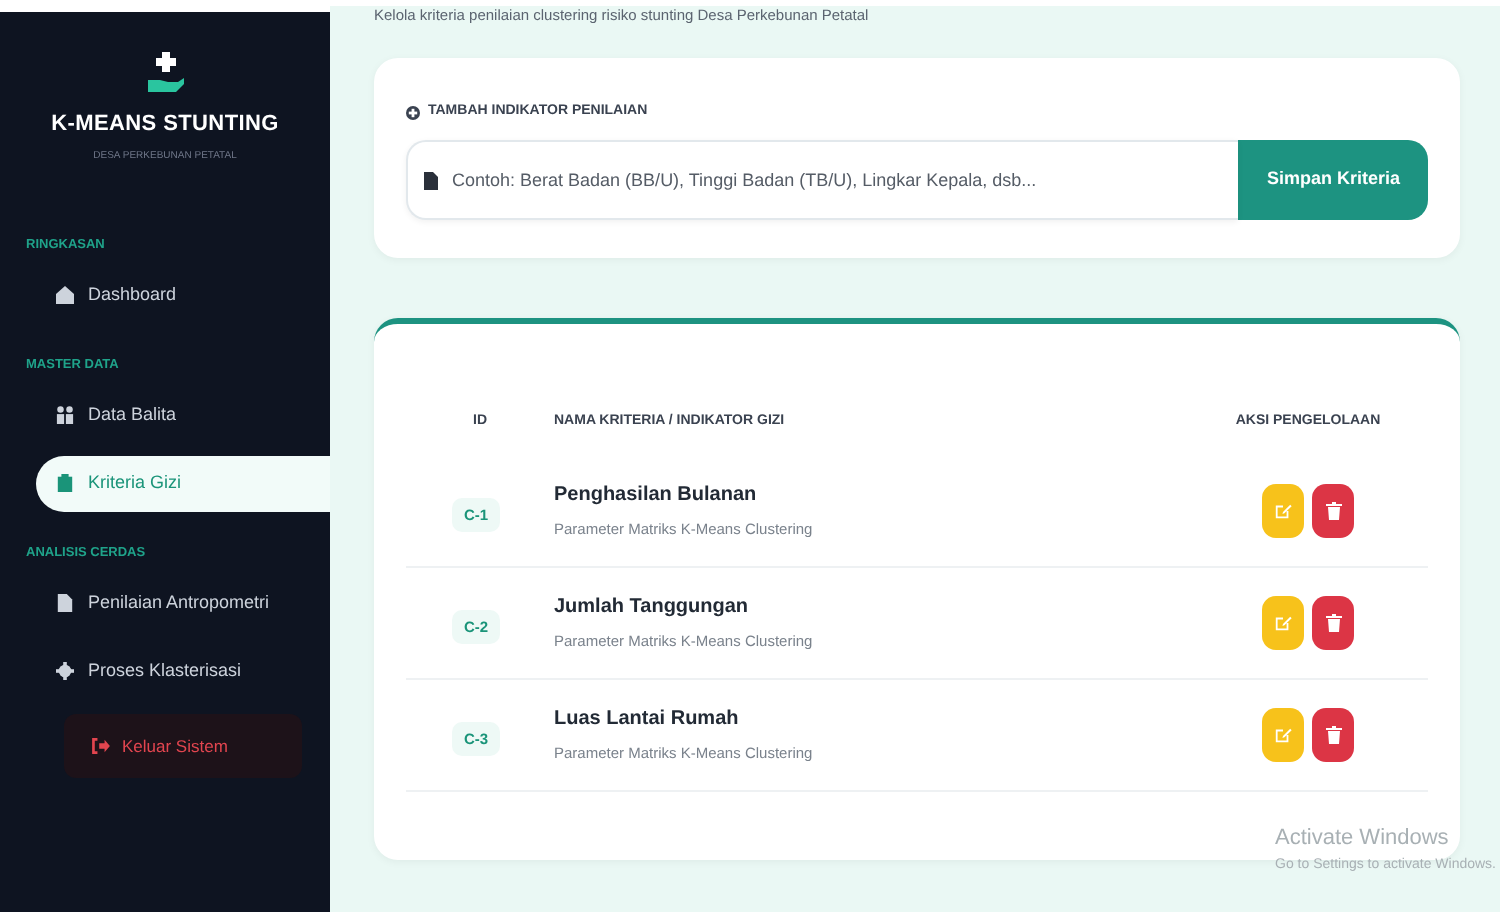  I want to click on plus-circle-icon, so click(413, 112).